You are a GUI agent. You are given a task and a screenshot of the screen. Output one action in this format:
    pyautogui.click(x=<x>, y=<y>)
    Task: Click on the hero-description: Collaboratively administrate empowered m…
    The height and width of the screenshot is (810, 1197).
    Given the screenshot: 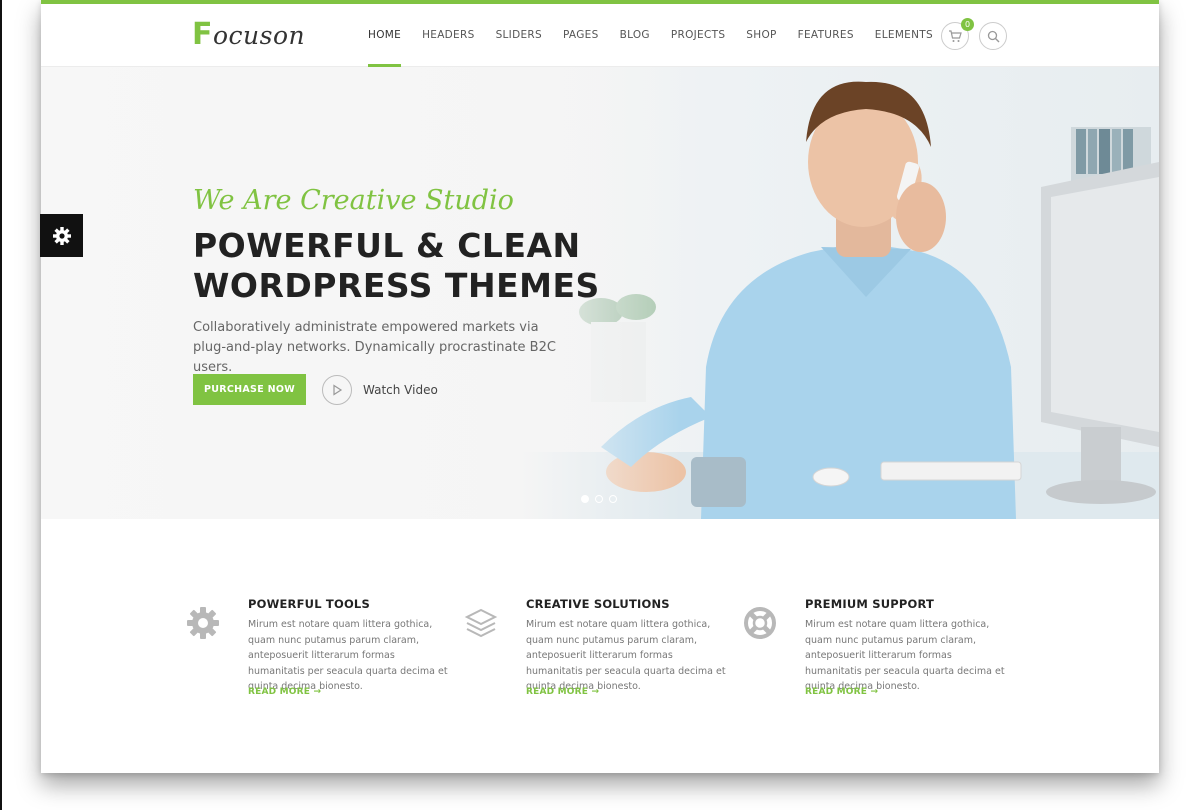 What is the action you would take?
    pyautogui.click(x=374, y=347)
    